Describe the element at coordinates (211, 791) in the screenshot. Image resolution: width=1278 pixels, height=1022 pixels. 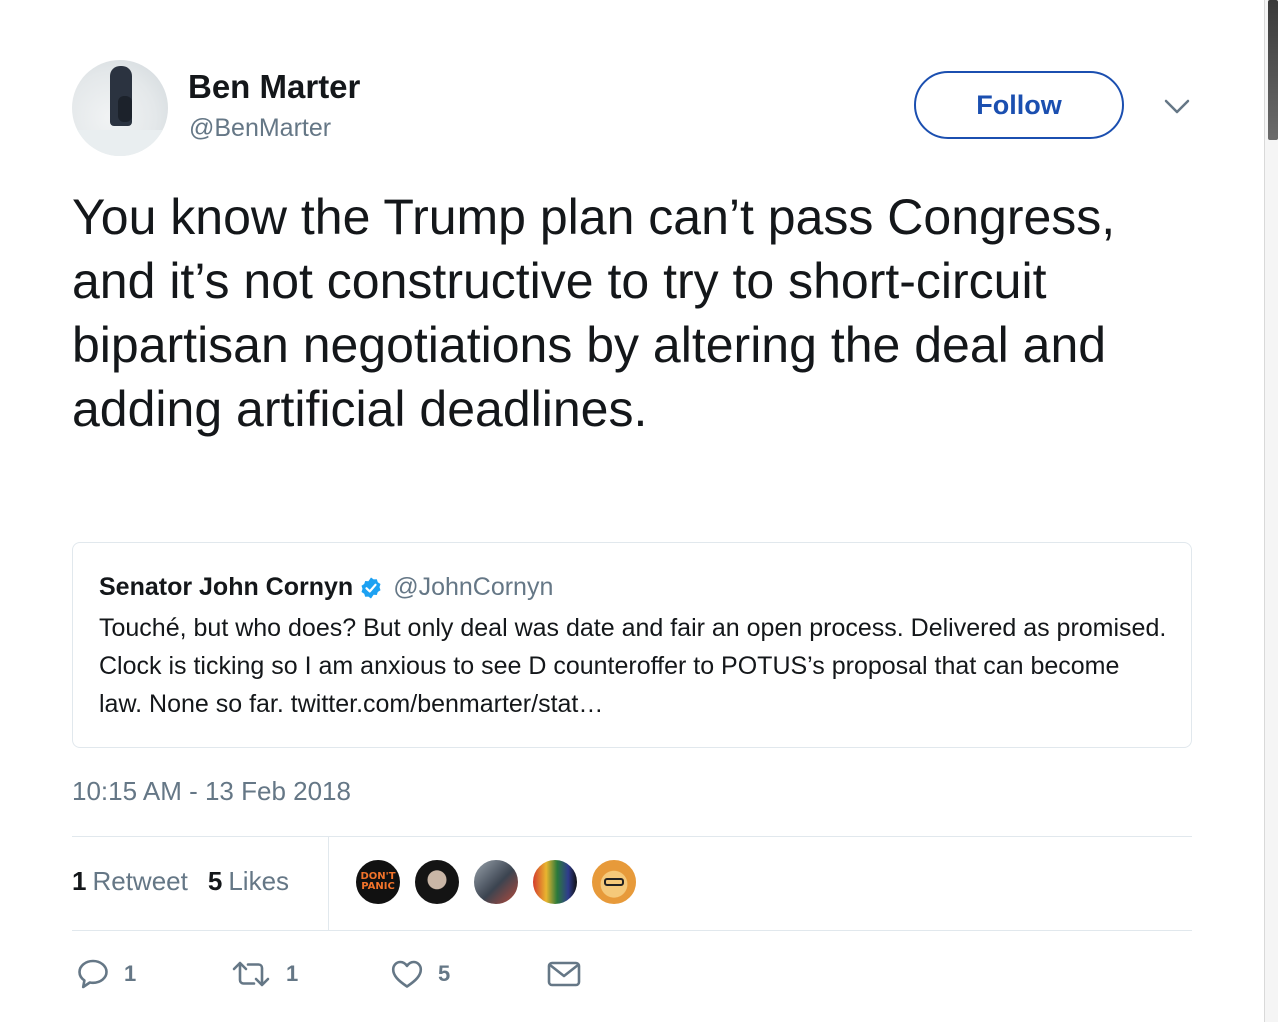
I see `tweet-timestamp: 10:15 AM - 13 Feb 2018` at that location.